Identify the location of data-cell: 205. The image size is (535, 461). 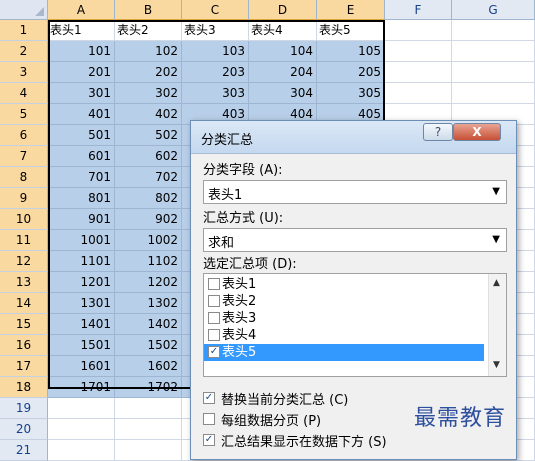
(351, 72).